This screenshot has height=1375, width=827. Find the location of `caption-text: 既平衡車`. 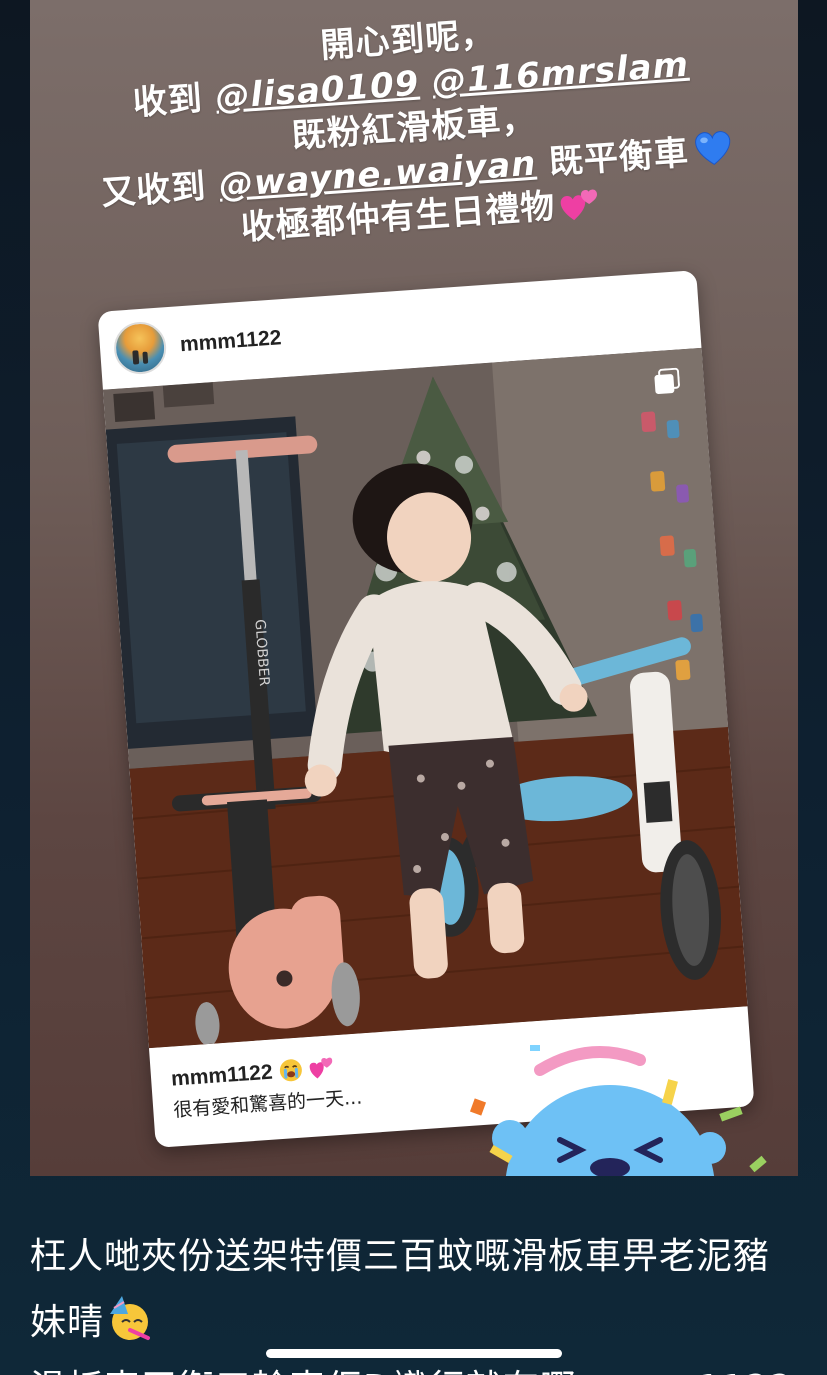

caption-text: 既平衡車 is located at coordinates (612, 158).